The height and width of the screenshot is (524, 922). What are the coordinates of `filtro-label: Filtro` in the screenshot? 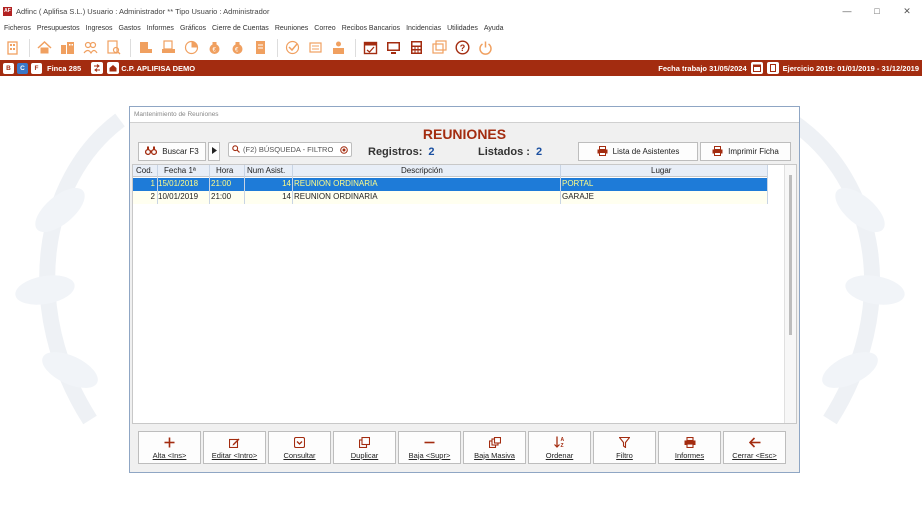 It's located at (624, 455).